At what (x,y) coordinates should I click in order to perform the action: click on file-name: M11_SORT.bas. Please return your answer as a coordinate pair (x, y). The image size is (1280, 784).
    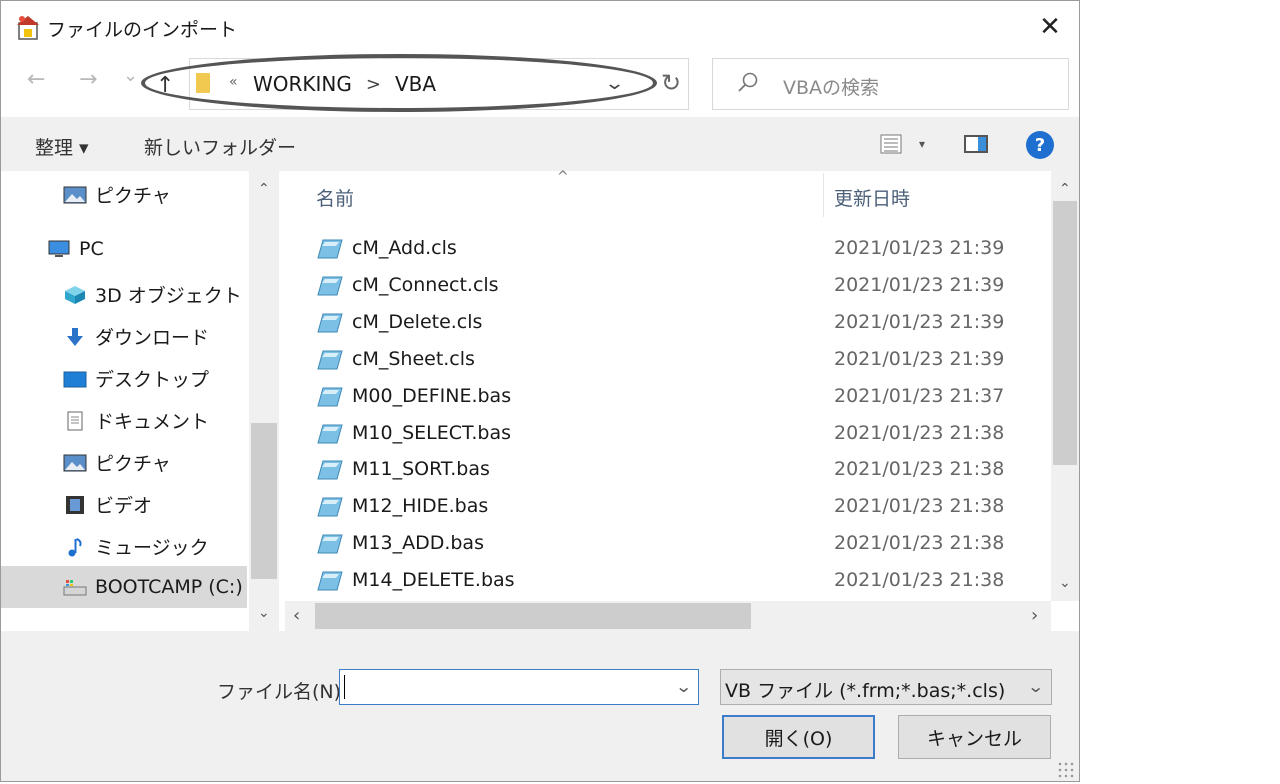
    Looking at the image, I should click on (421, 469).